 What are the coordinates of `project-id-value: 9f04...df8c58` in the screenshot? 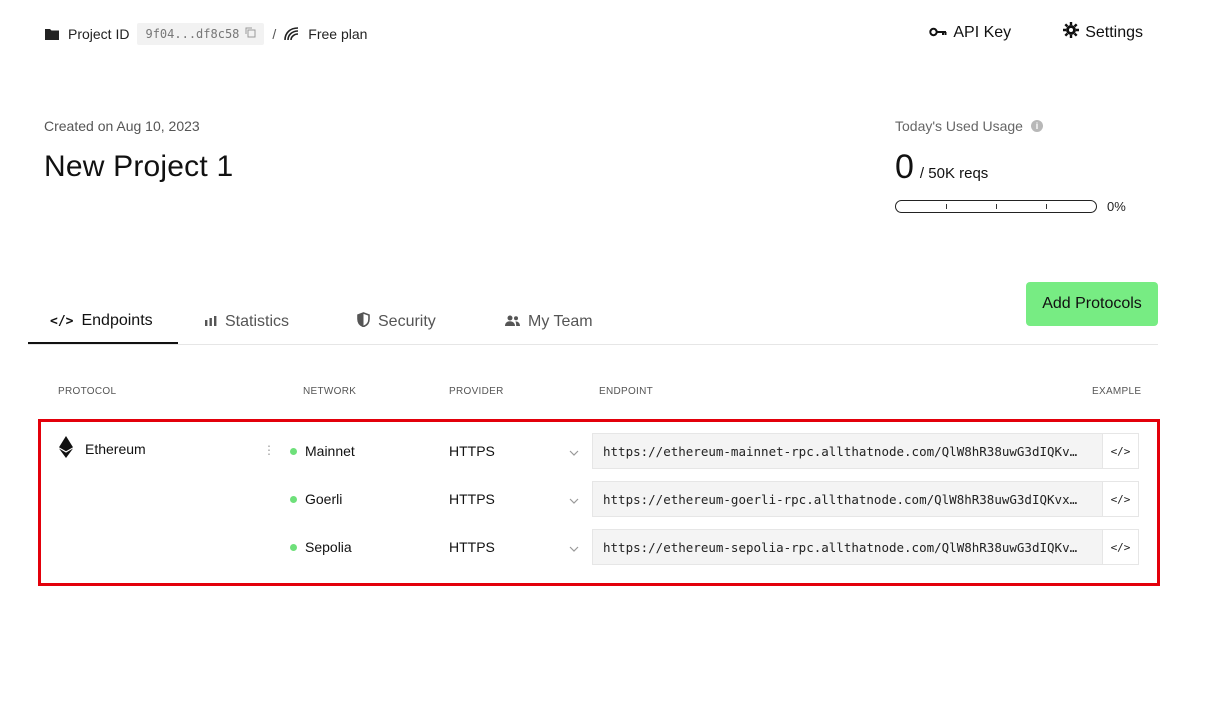 It's located at (192, 34).